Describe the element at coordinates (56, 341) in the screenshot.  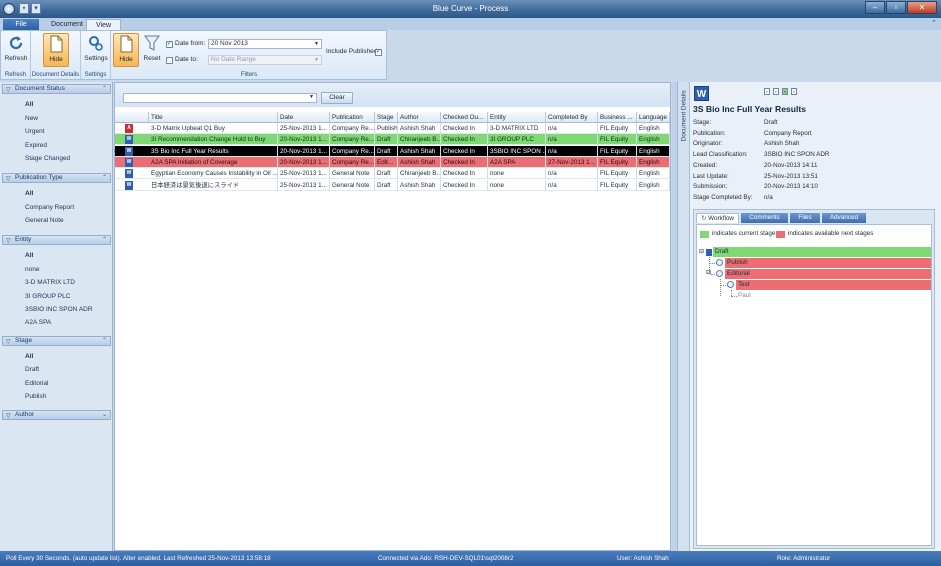
I see `section-stage: ▽ Stage ⌃` at that location.